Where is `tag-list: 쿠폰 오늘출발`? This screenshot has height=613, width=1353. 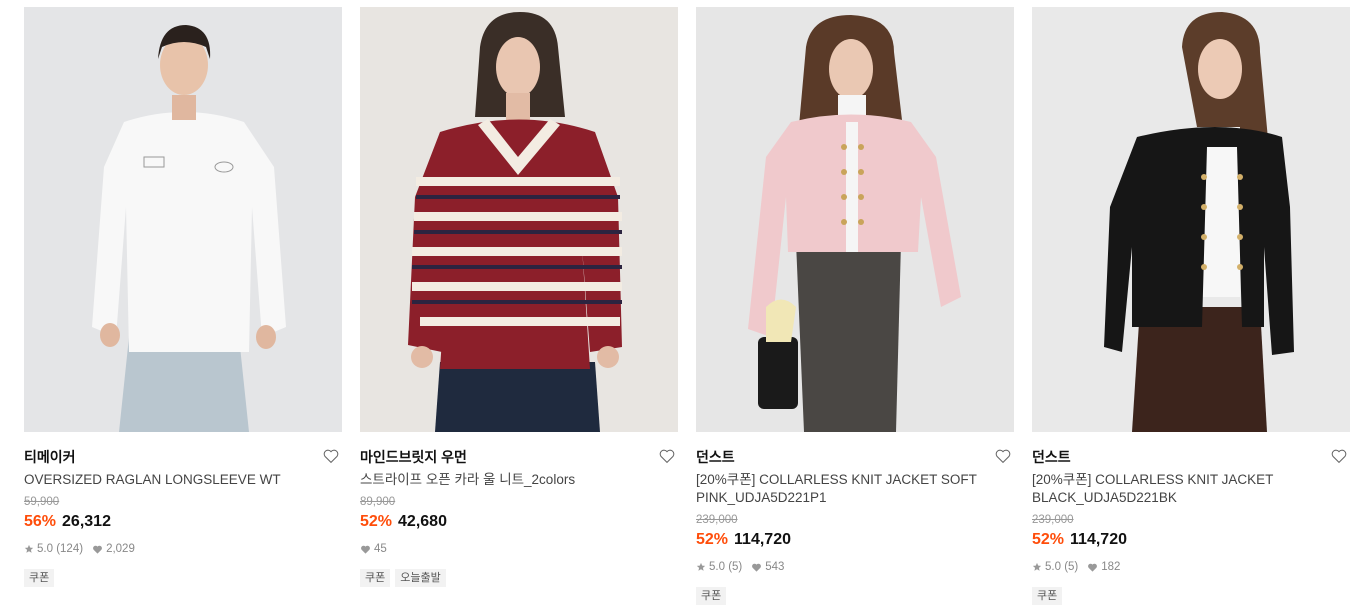 tag-list: 쿠폰 오늘출발 is located at coordinates (519, 578).